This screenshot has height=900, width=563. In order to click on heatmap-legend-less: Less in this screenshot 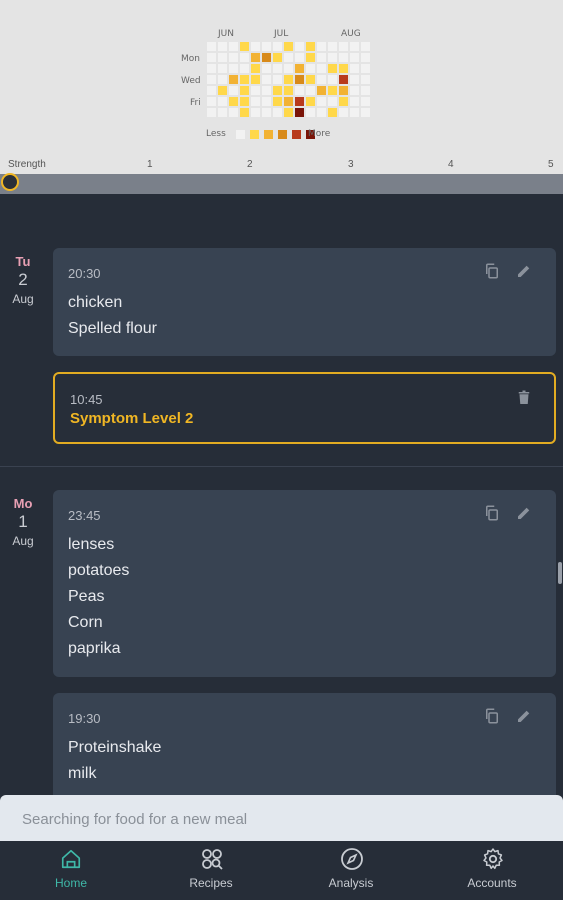, I will do `click(216, 134)`.